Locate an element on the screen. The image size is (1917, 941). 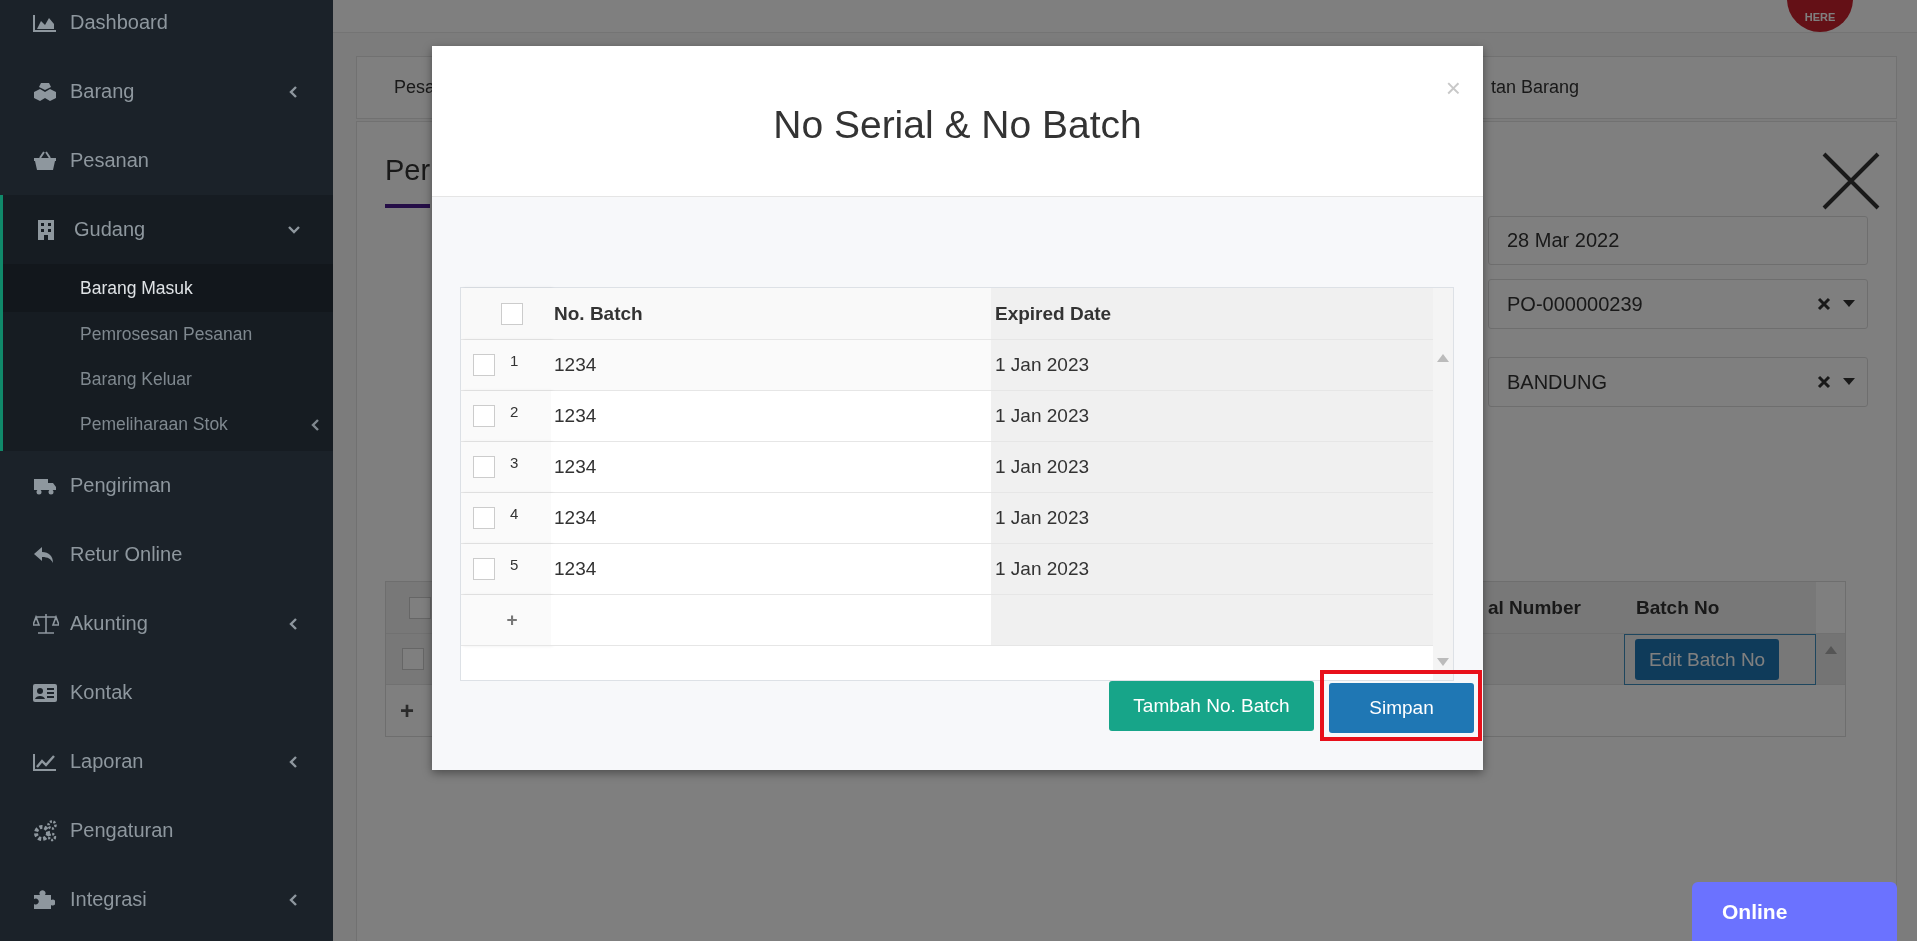
scale-icon is located at coordinates (46, 623).